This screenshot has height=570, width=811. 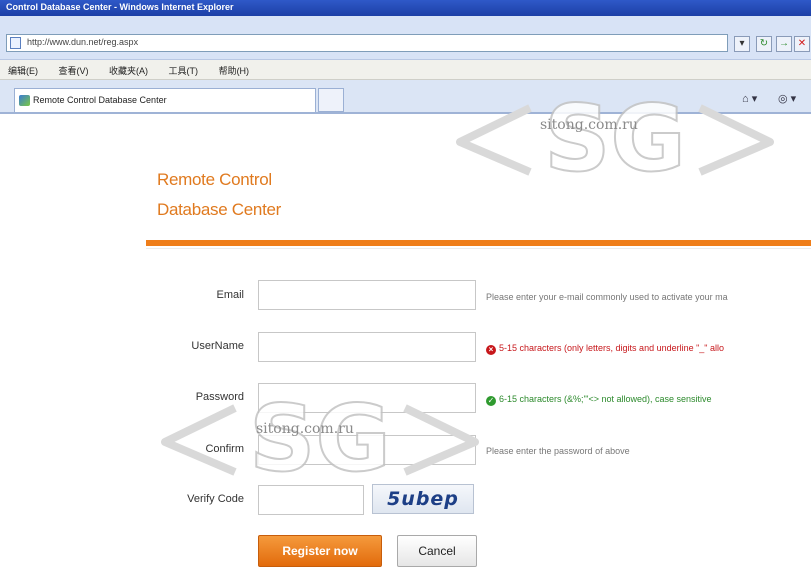 I want to click on tab-remote-control: Remote Control Database Center, so click(x=165, y=100).